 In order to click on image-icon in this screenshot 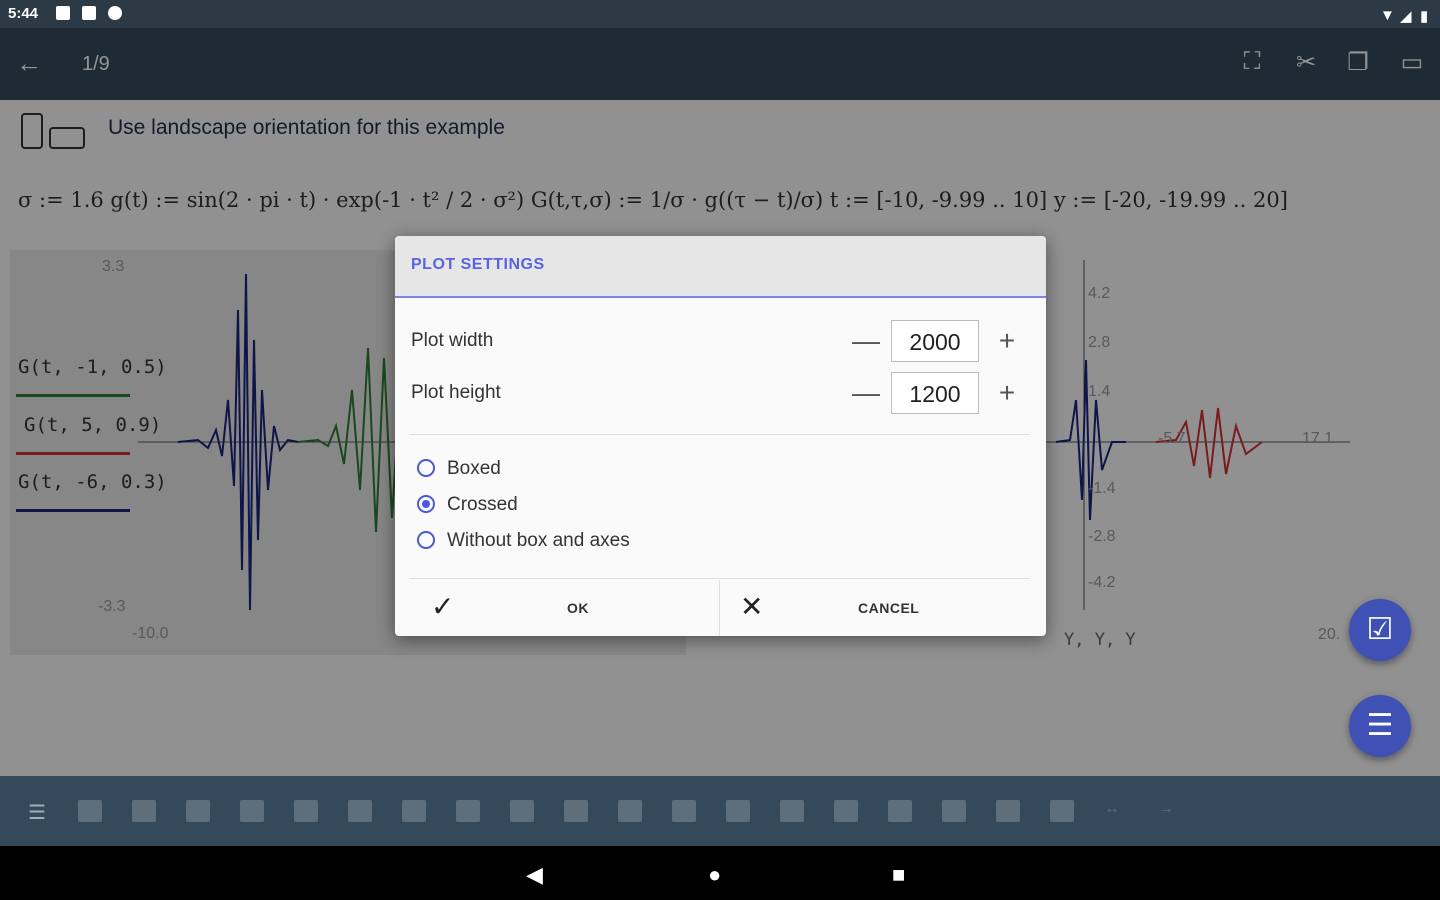, I will do `click(306, 811)`.